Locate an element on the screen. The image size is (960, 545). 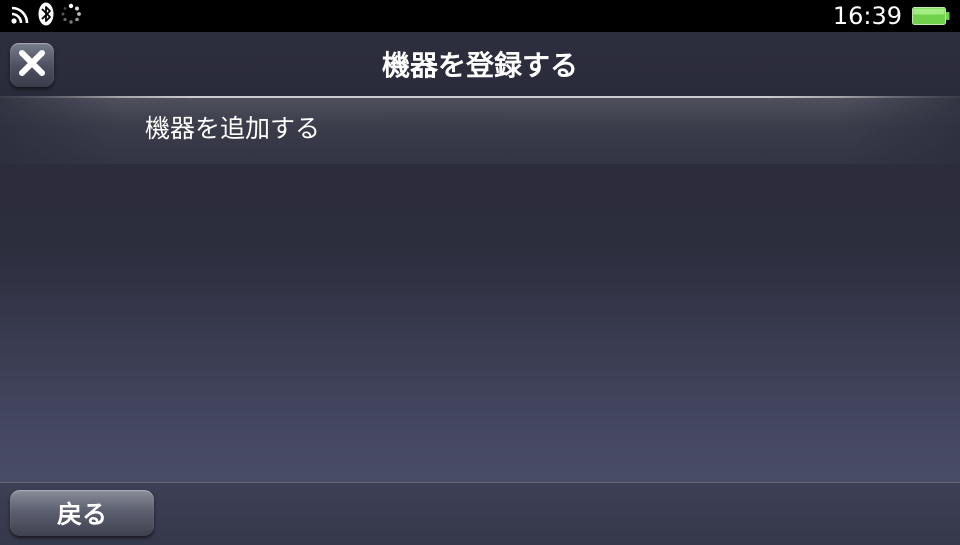
header: 機器を登録する is located at coordinates (480, 64).